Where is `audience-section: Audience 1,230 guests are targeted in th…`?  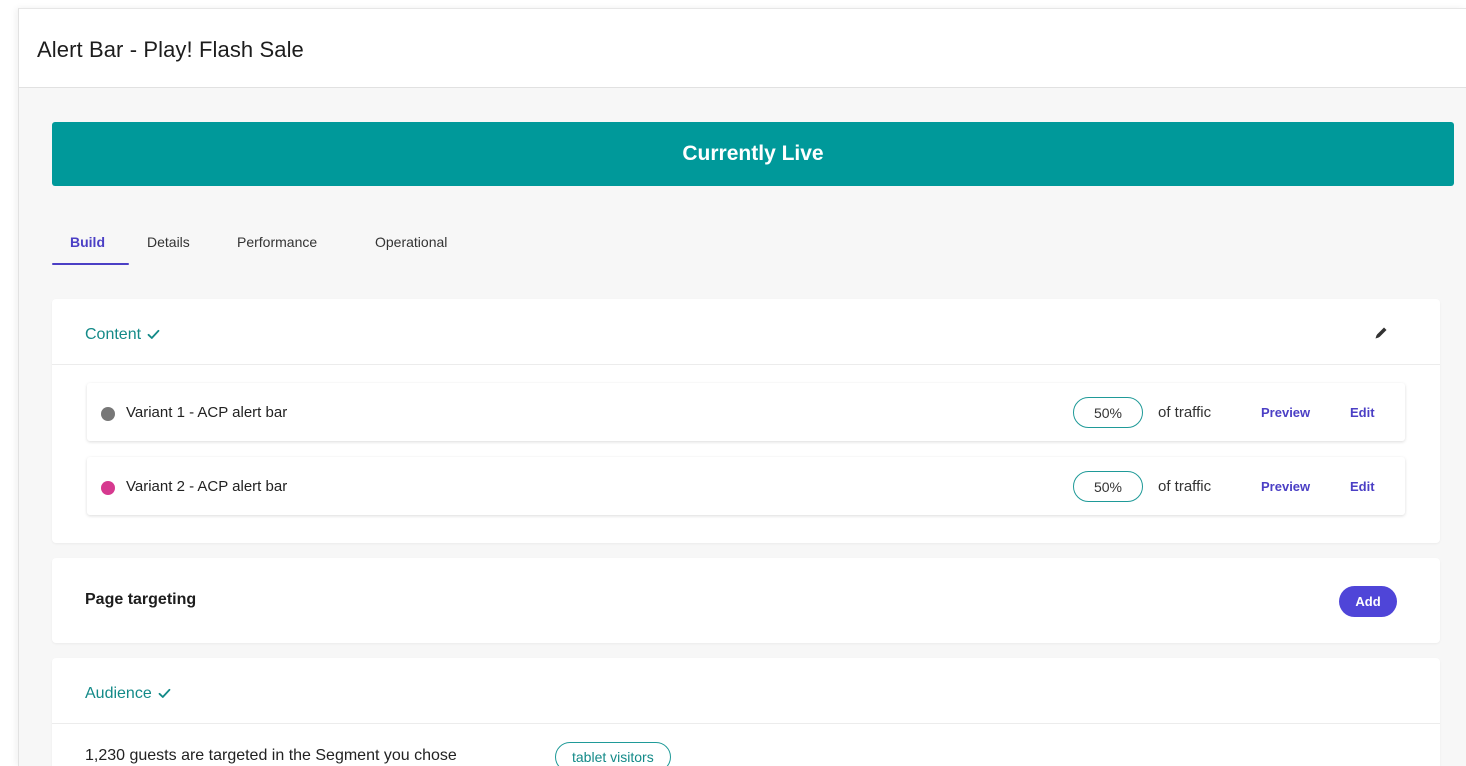
audience-section: Audience 1,230 guests are targeted in th… is located at coordinates (746, 712).